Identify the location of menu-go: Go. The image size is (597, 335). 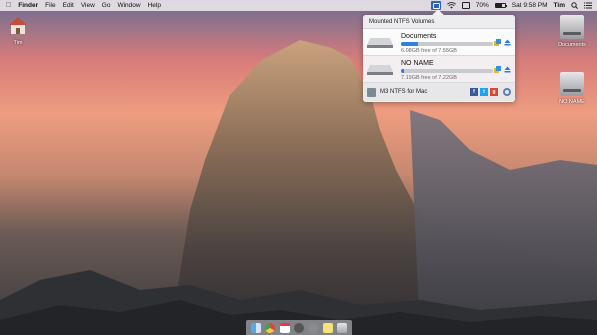
(106, 5).